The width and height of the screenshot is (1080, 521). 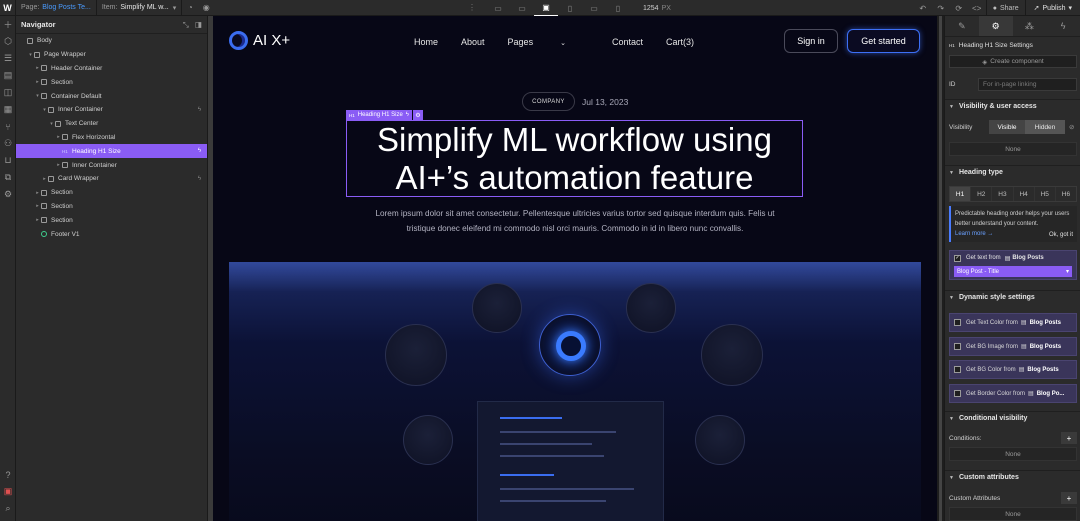 I want to click on users-icon: ⚇, so click(x=8, y=143).